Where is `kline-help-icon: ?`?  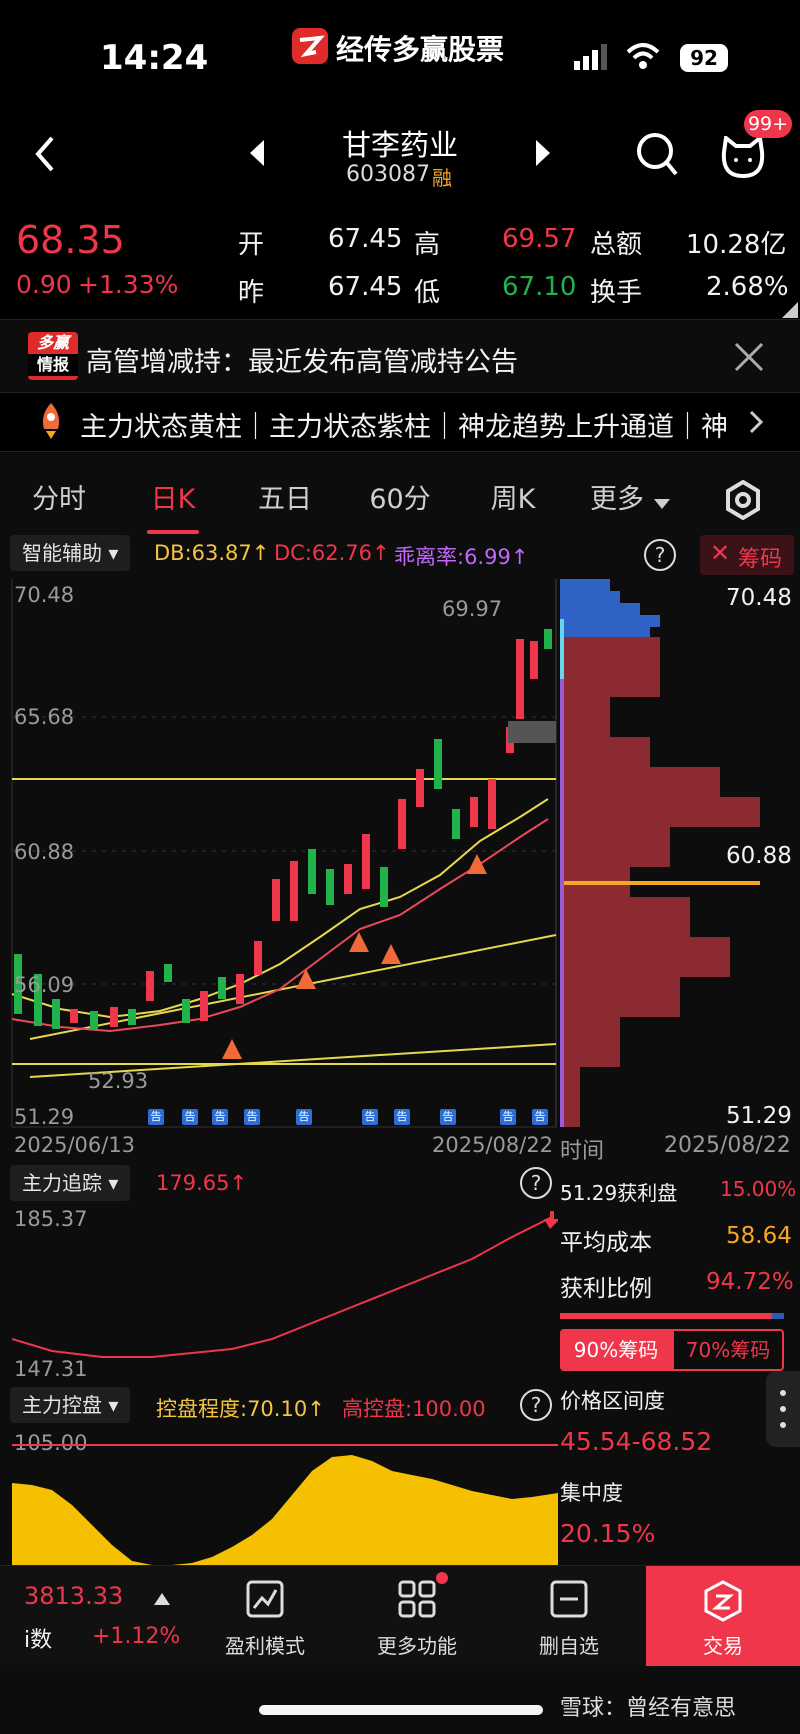
kline-help-icon: ? is located at coordinates (660, 555).